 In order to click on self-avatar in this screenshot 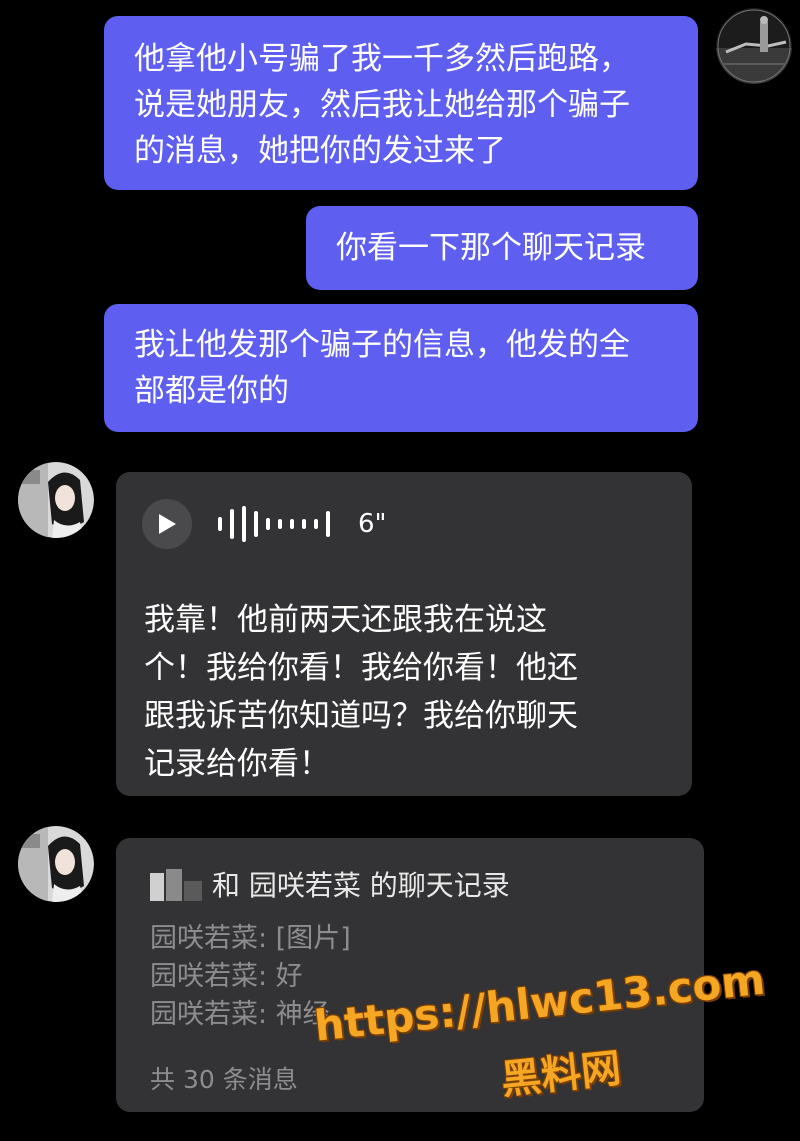, I will do `click(754, 46)`.